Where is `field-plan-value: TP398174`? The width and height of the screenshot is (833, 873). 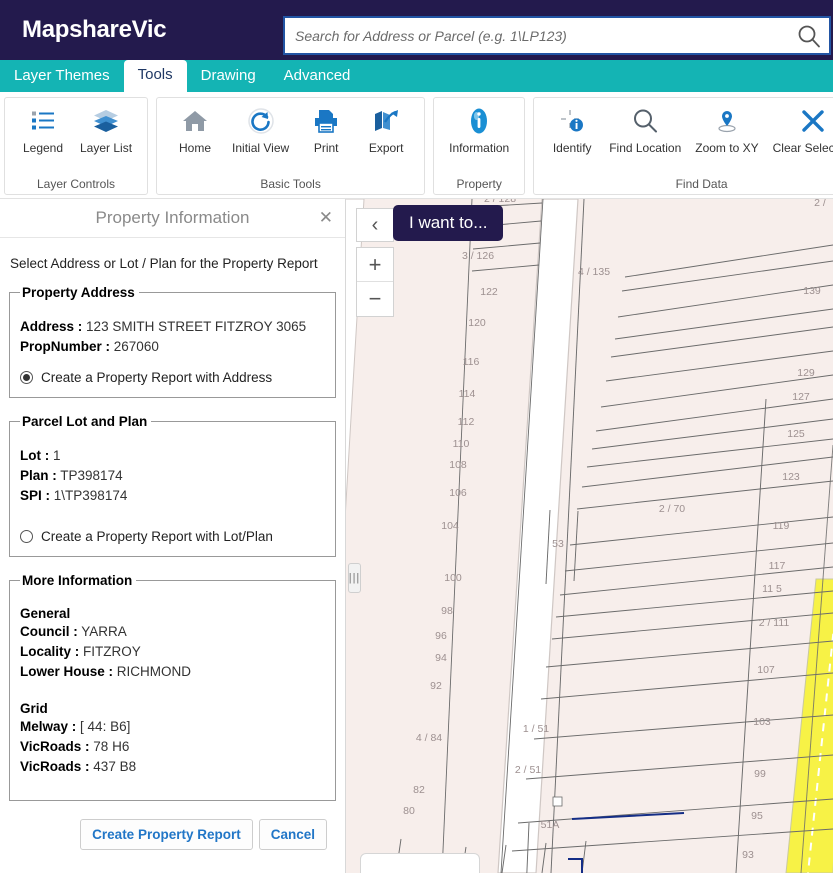 field-plan-value: TP398174 is located at coordinates (91, 475).